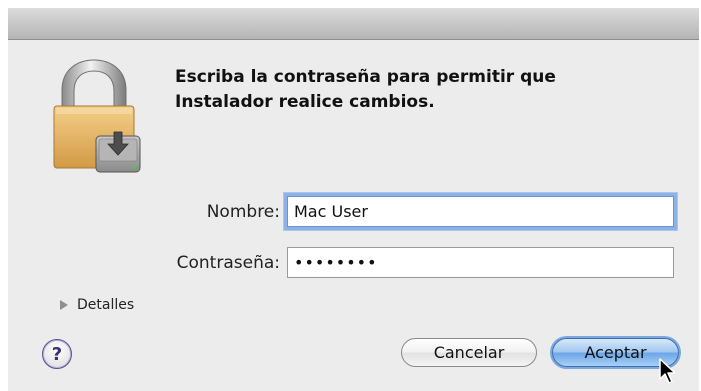 The width and height of the screenshot is (701, 391). Describe the element at coordinates (106, 305) in the screenshot. I see `details-label: Detalles` at that location.